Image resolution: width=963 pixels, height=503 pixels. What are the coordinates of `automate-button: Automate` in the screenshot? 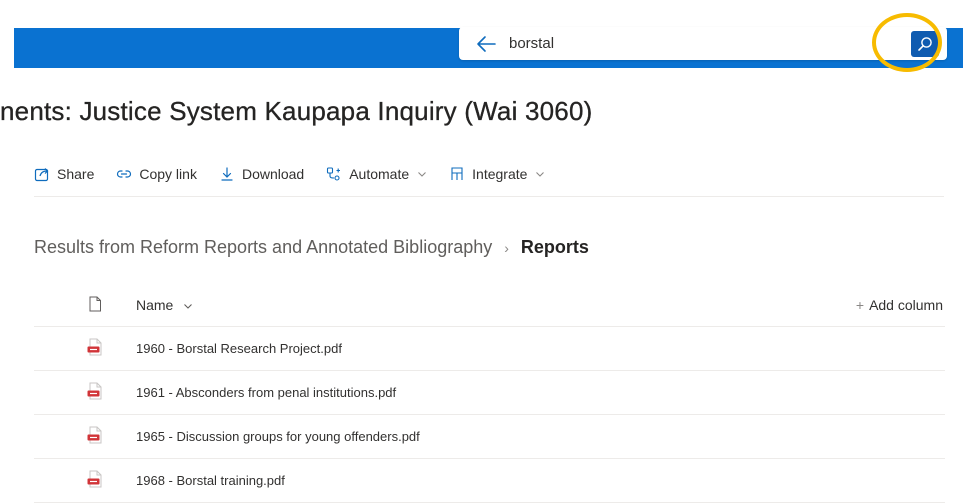 It's located at (376, 174).